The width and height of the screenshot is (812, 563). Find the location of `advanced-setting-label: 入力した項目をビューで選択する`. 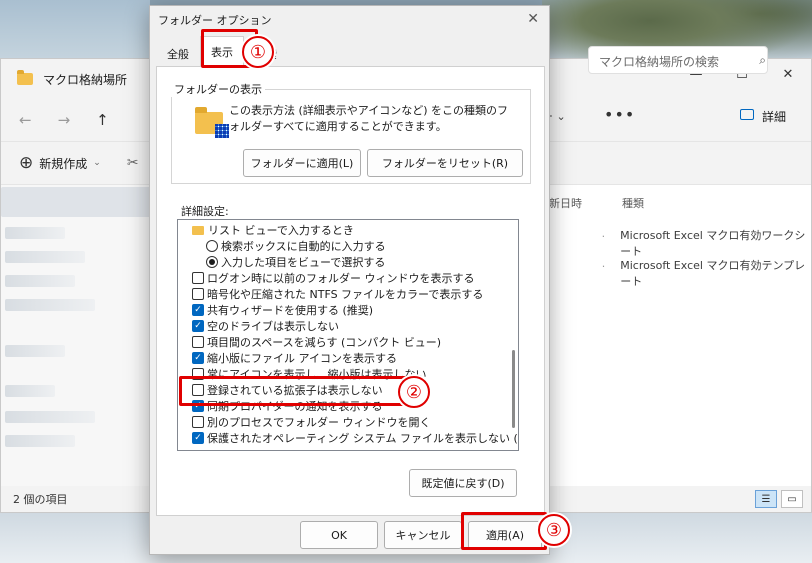

advanced-setting-label: 入力した項目をビューで選択する is located at coordinates (303, 262).